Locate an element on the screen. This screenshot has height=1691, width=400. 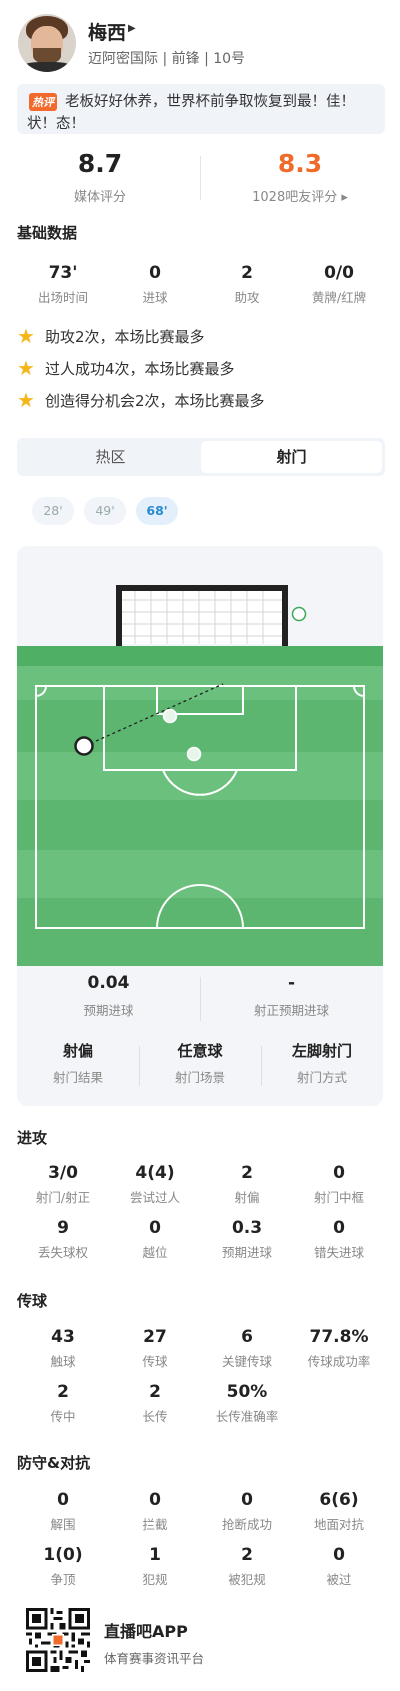
media-rating-value: 8.7 is located at coordinates (100, 163).